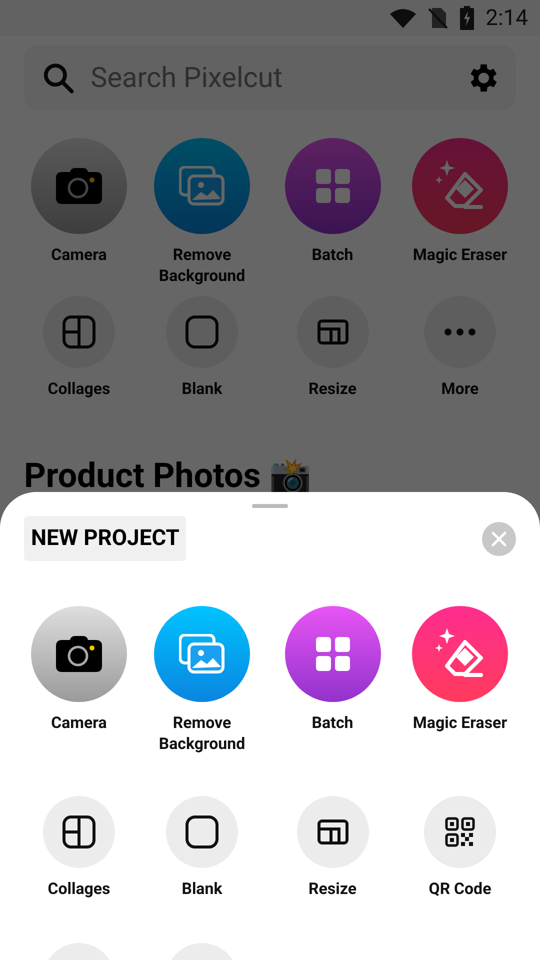 The width and height of the screenshot is (540, 960). I want to click on section-title: Product Photos 📸, so click(167, 476).